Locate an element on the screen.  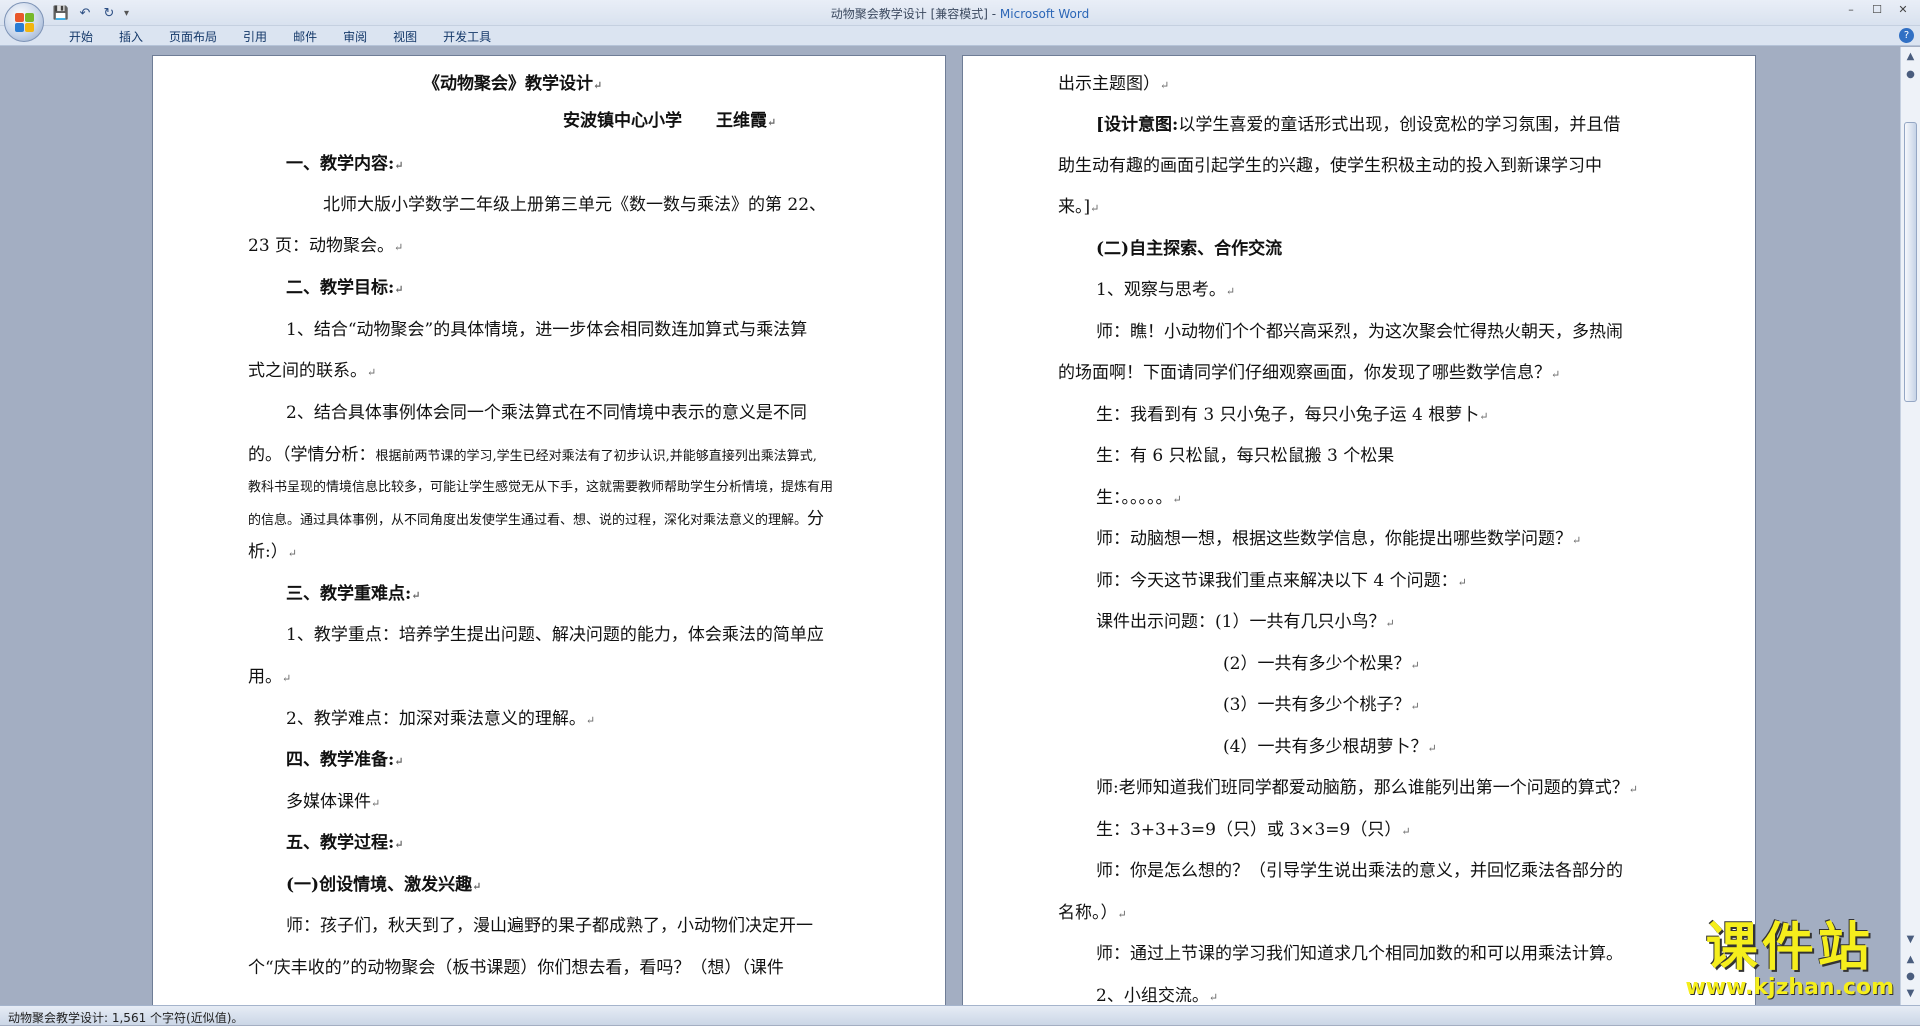
section-heading: 二、教学目标:↵ is located at coordinates (345, 288).